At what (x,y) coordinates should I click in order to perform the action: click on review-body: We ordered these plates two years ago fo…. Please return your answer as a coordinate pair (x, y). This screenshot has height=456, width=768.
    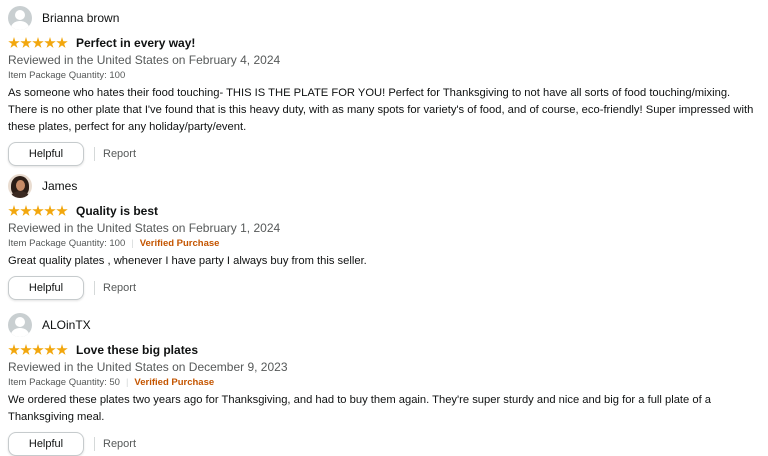
    Looking at the image, I should click on (360, 408).